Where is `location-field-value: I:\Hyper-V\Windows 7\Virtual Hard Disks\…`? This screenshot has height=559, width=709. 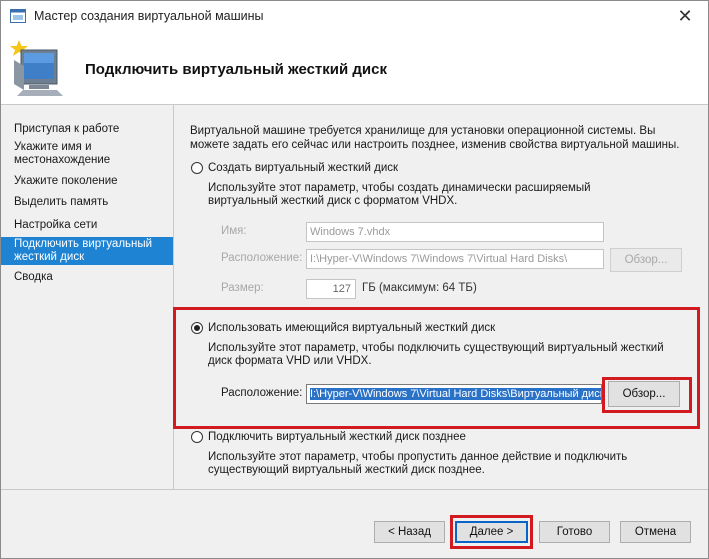 location-field-value: I:\Hyper-V\Windows 7\Virtual Hard Disks\… is located at coordinates (455, 394).